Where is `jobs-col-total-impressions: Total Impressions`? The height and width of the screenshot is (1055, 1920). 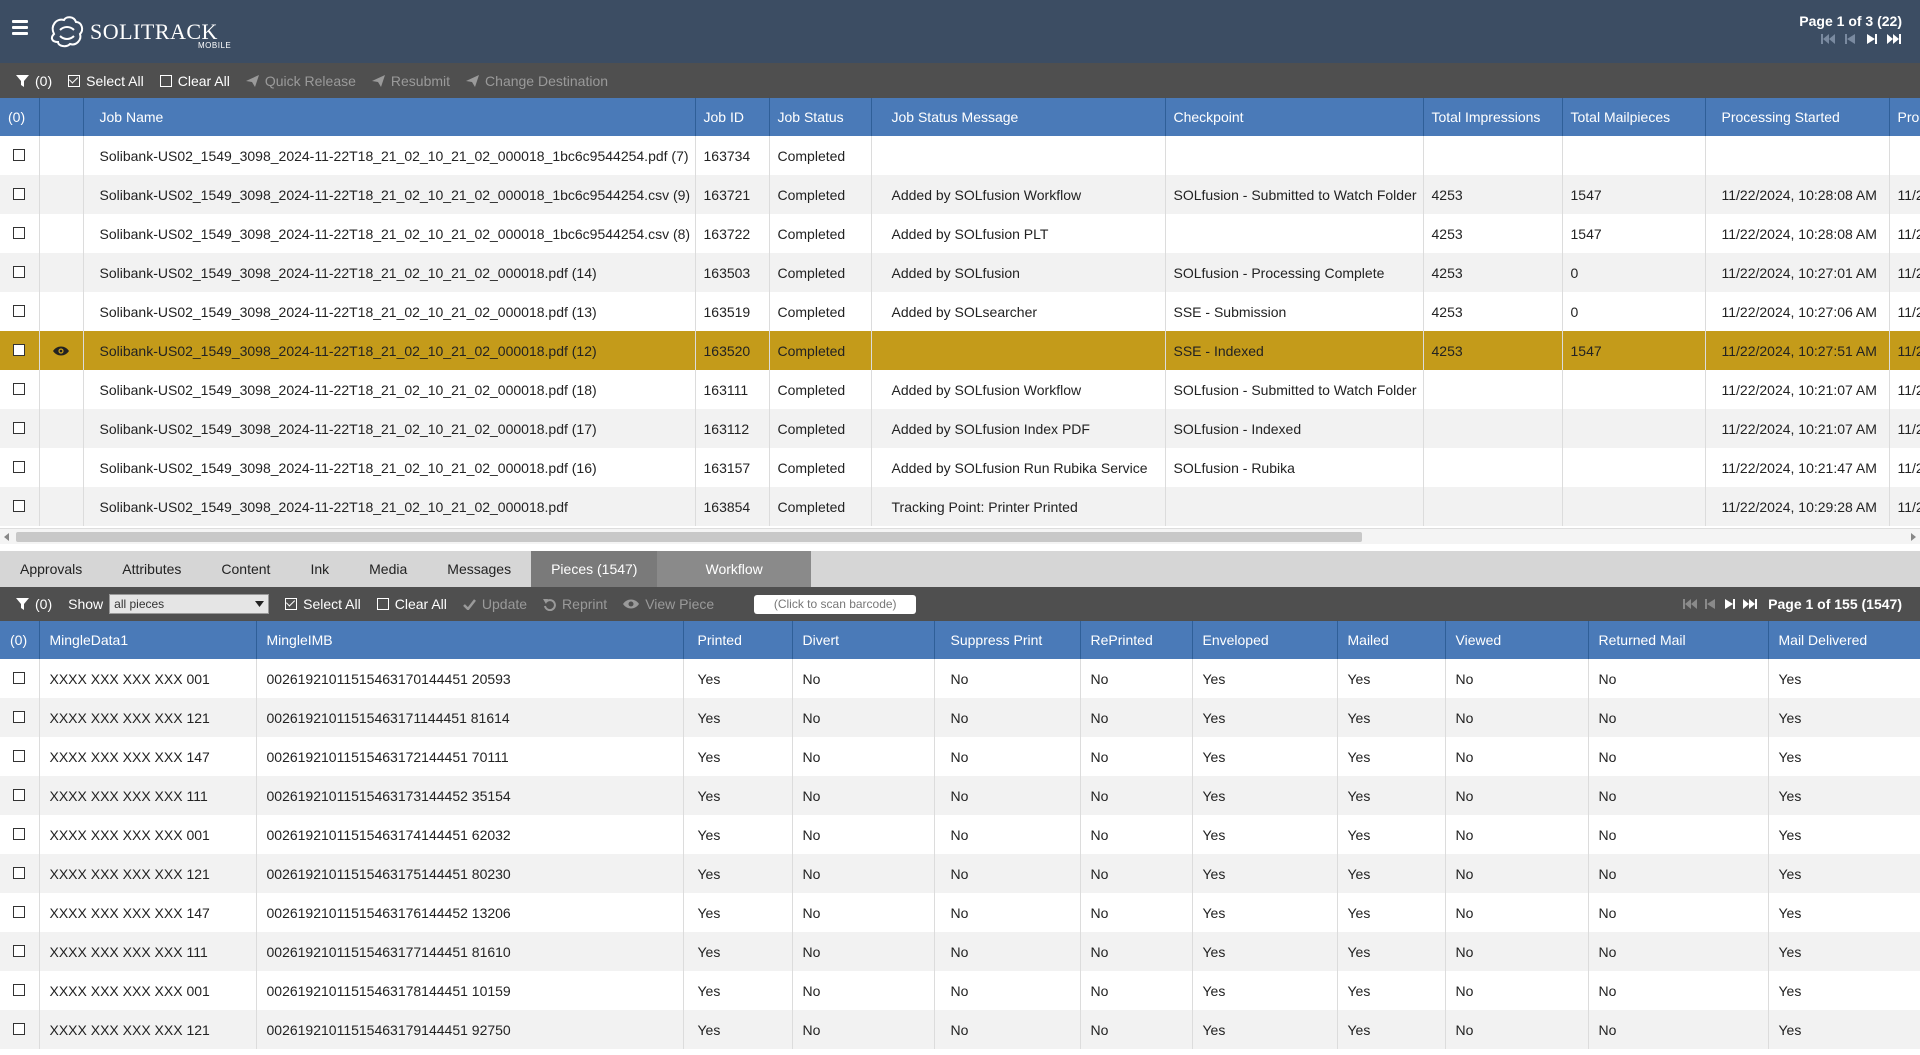
jobs-col-total-impressions: Total Impressions is located at coordinates (1493, 117).